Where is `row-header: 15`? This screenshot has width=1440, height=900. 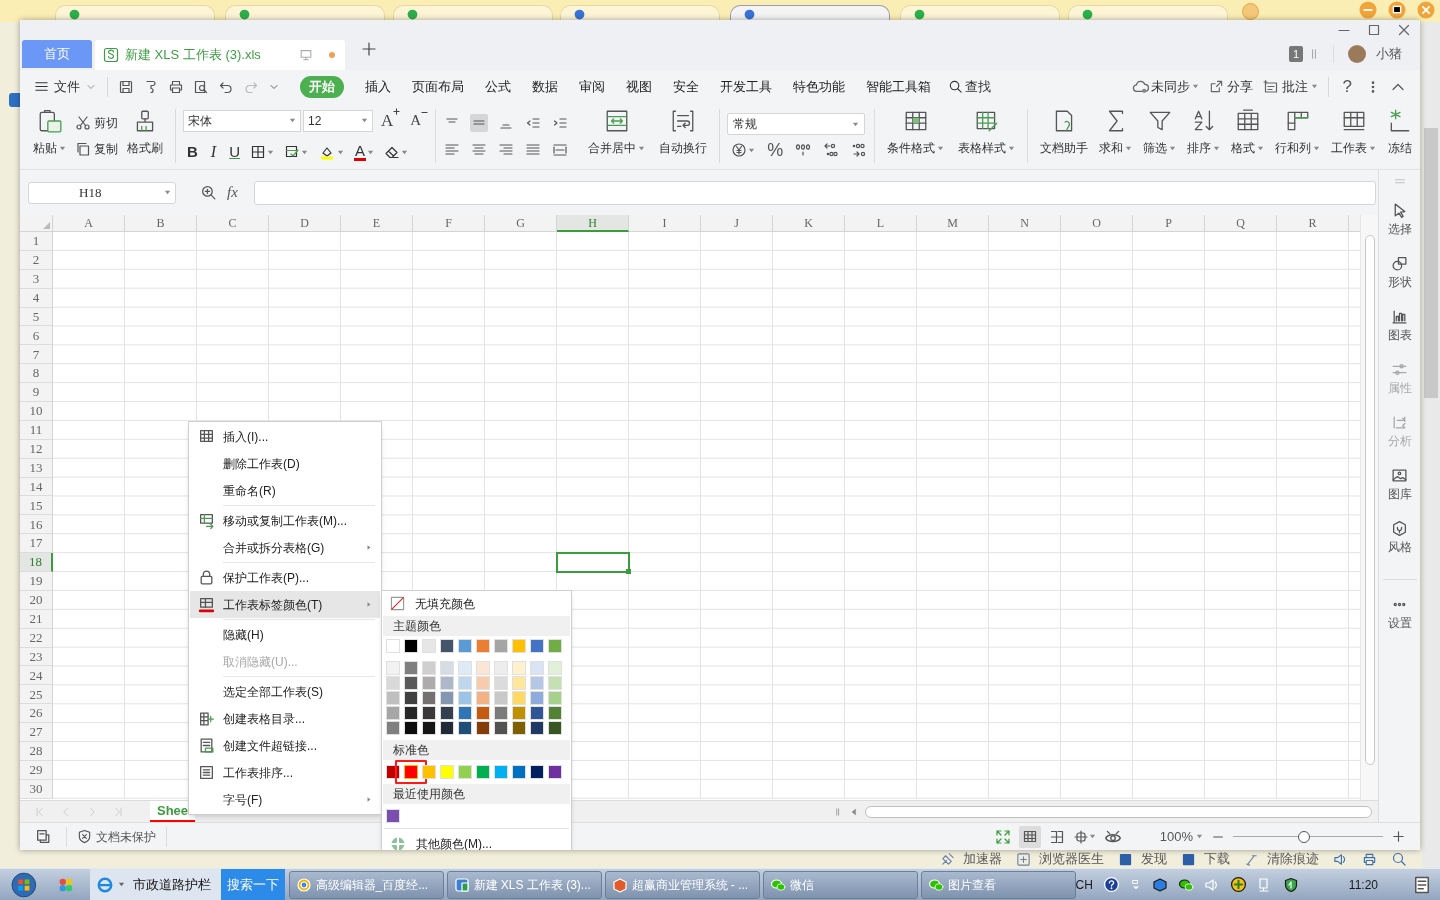
row-header: 15 is located at coordinates (36, 506).